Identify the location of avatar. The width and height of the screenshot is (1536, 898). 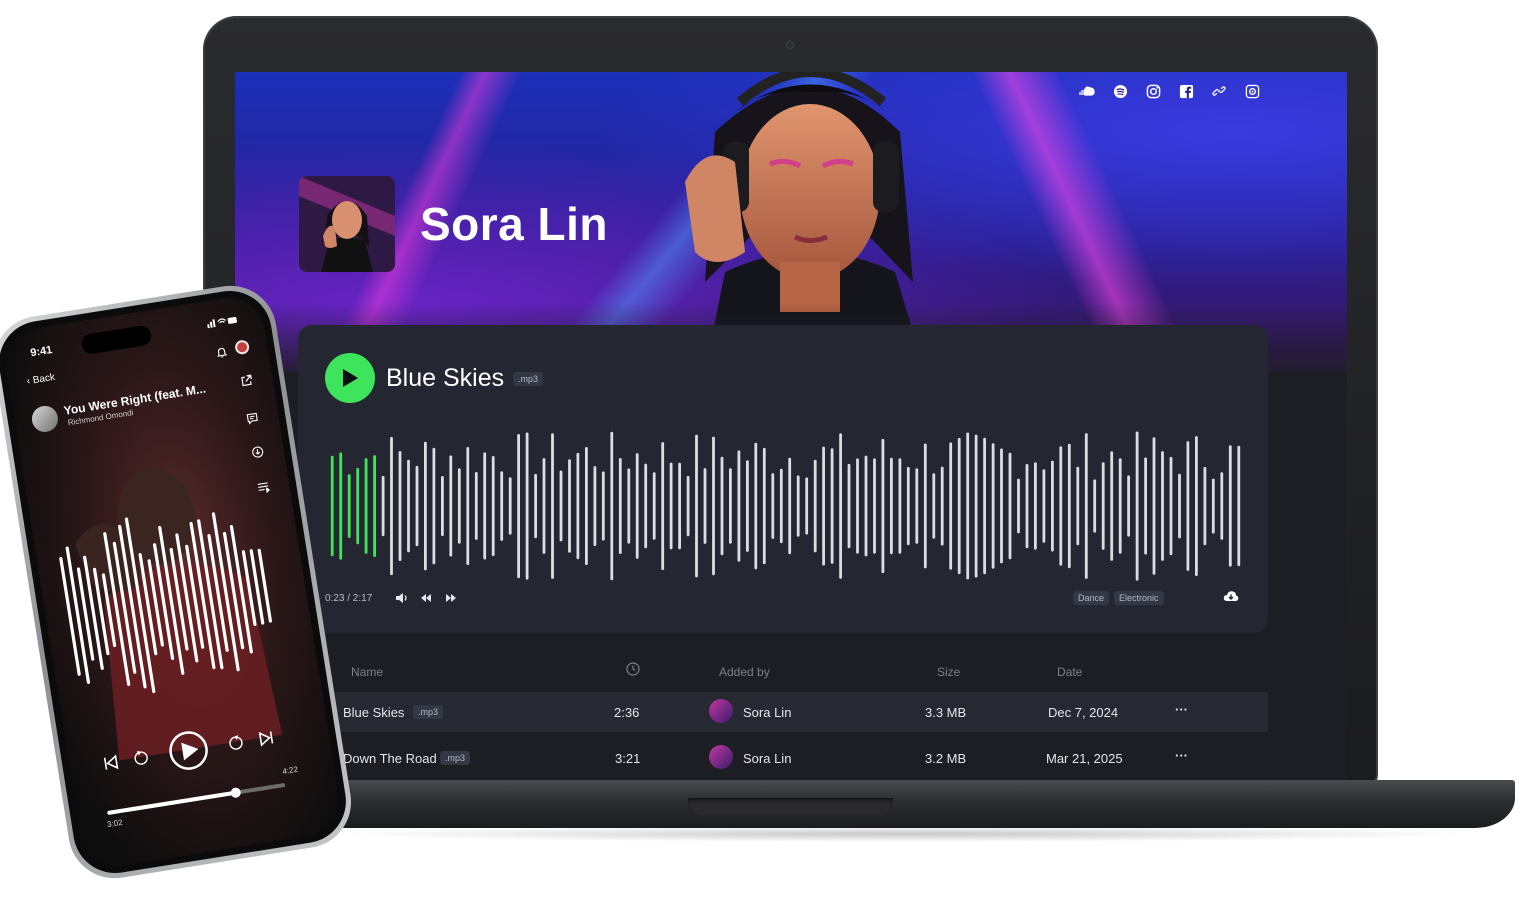
(721, 757).